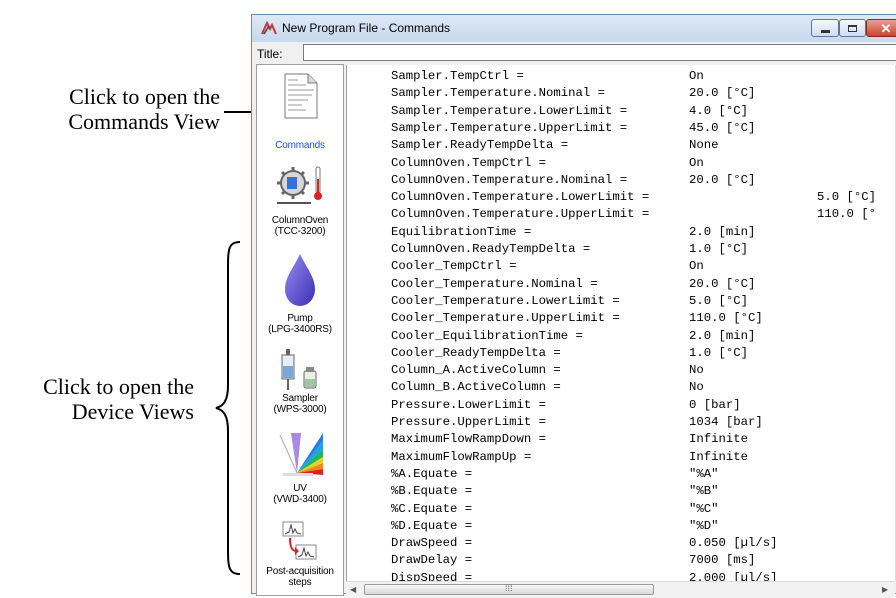  Describe the element at coordinates (621, 249) in the screenshot. I see `command-row: ColumnOven.ReadyTempDelta = 1.0 [°C]` at that location.